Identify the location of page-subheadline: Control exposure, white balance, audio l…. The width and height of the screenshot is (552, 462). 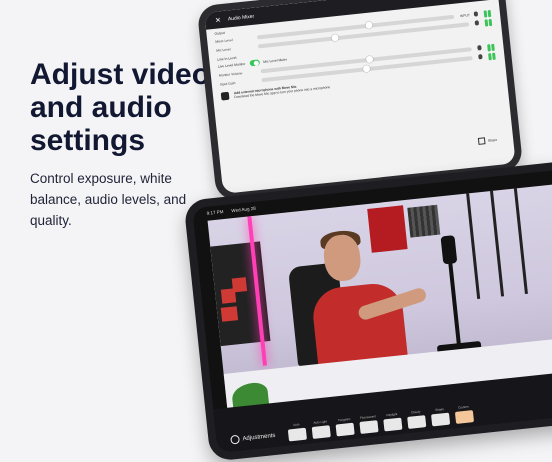
(108, 199).